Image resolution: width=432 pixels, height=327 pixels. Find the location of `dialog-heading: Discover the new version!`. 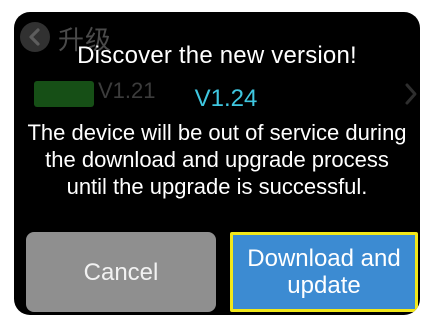

dialog-heading: Discover the new version! is located at coordinates (217, 55).